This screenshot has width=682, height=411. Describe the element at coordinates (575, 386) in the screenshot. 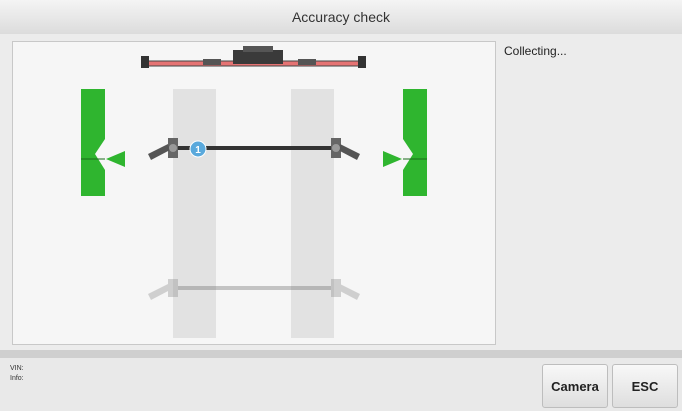

I see `camera-button: Camera` at that location.